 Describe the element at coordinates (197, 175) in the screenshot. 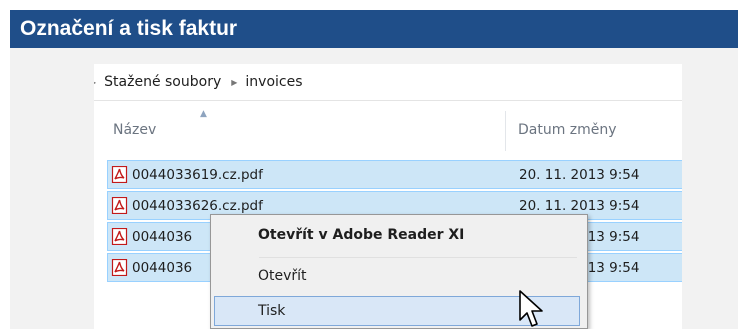

I see `file-name: 0044033619.cz.pdf` at that location.